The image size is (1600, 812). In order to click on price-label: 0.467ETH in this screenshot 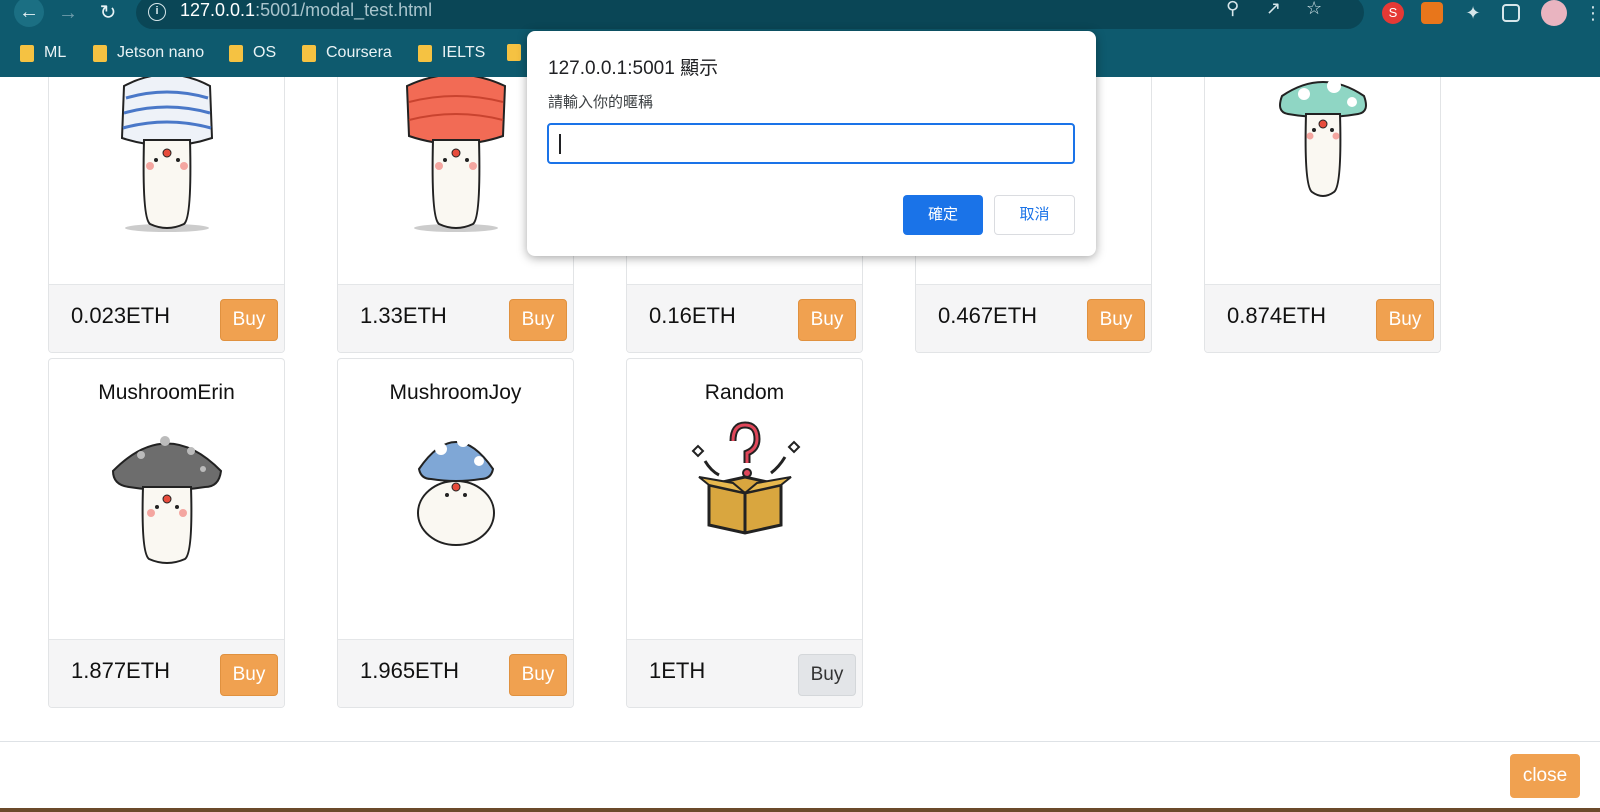, I will do `click(988, 315)`.